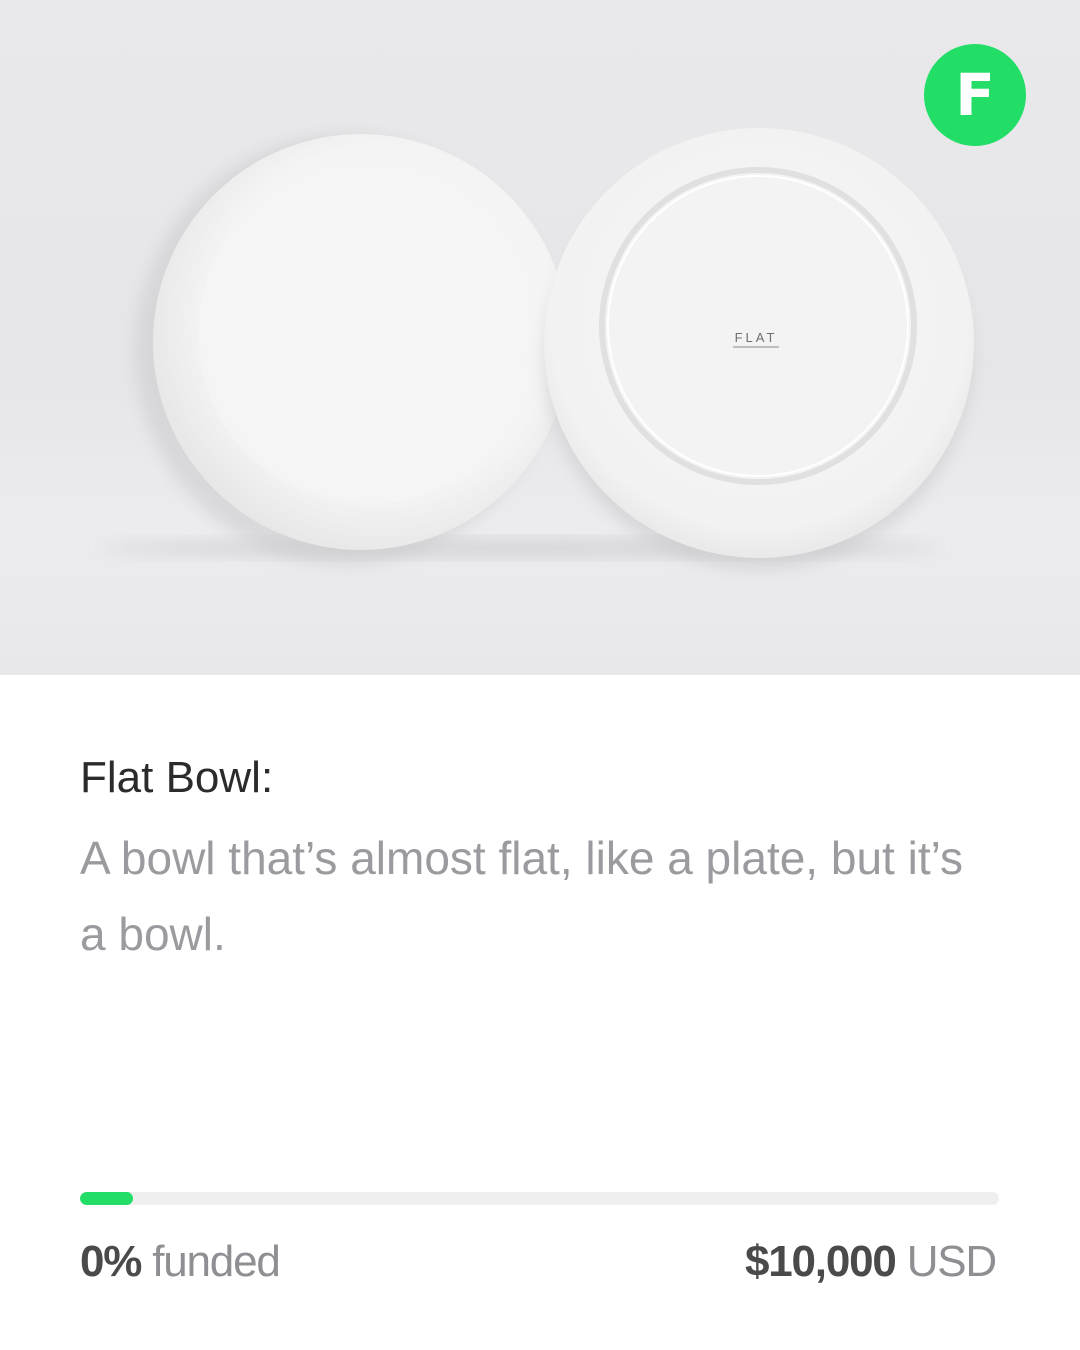  I want to click on funding-progress-bar, so click(539, 1198).